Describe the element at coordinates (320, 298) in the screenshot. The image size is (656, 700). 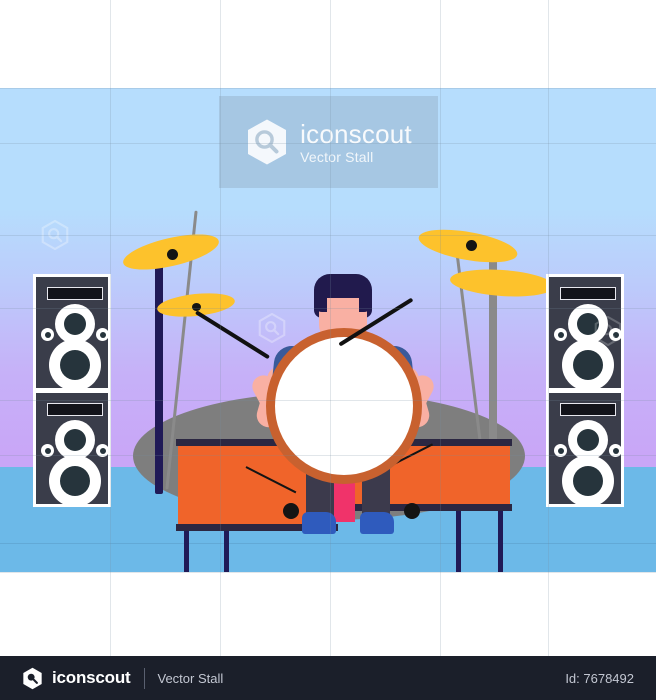
I see `drummer-hair-side-left` at that location.